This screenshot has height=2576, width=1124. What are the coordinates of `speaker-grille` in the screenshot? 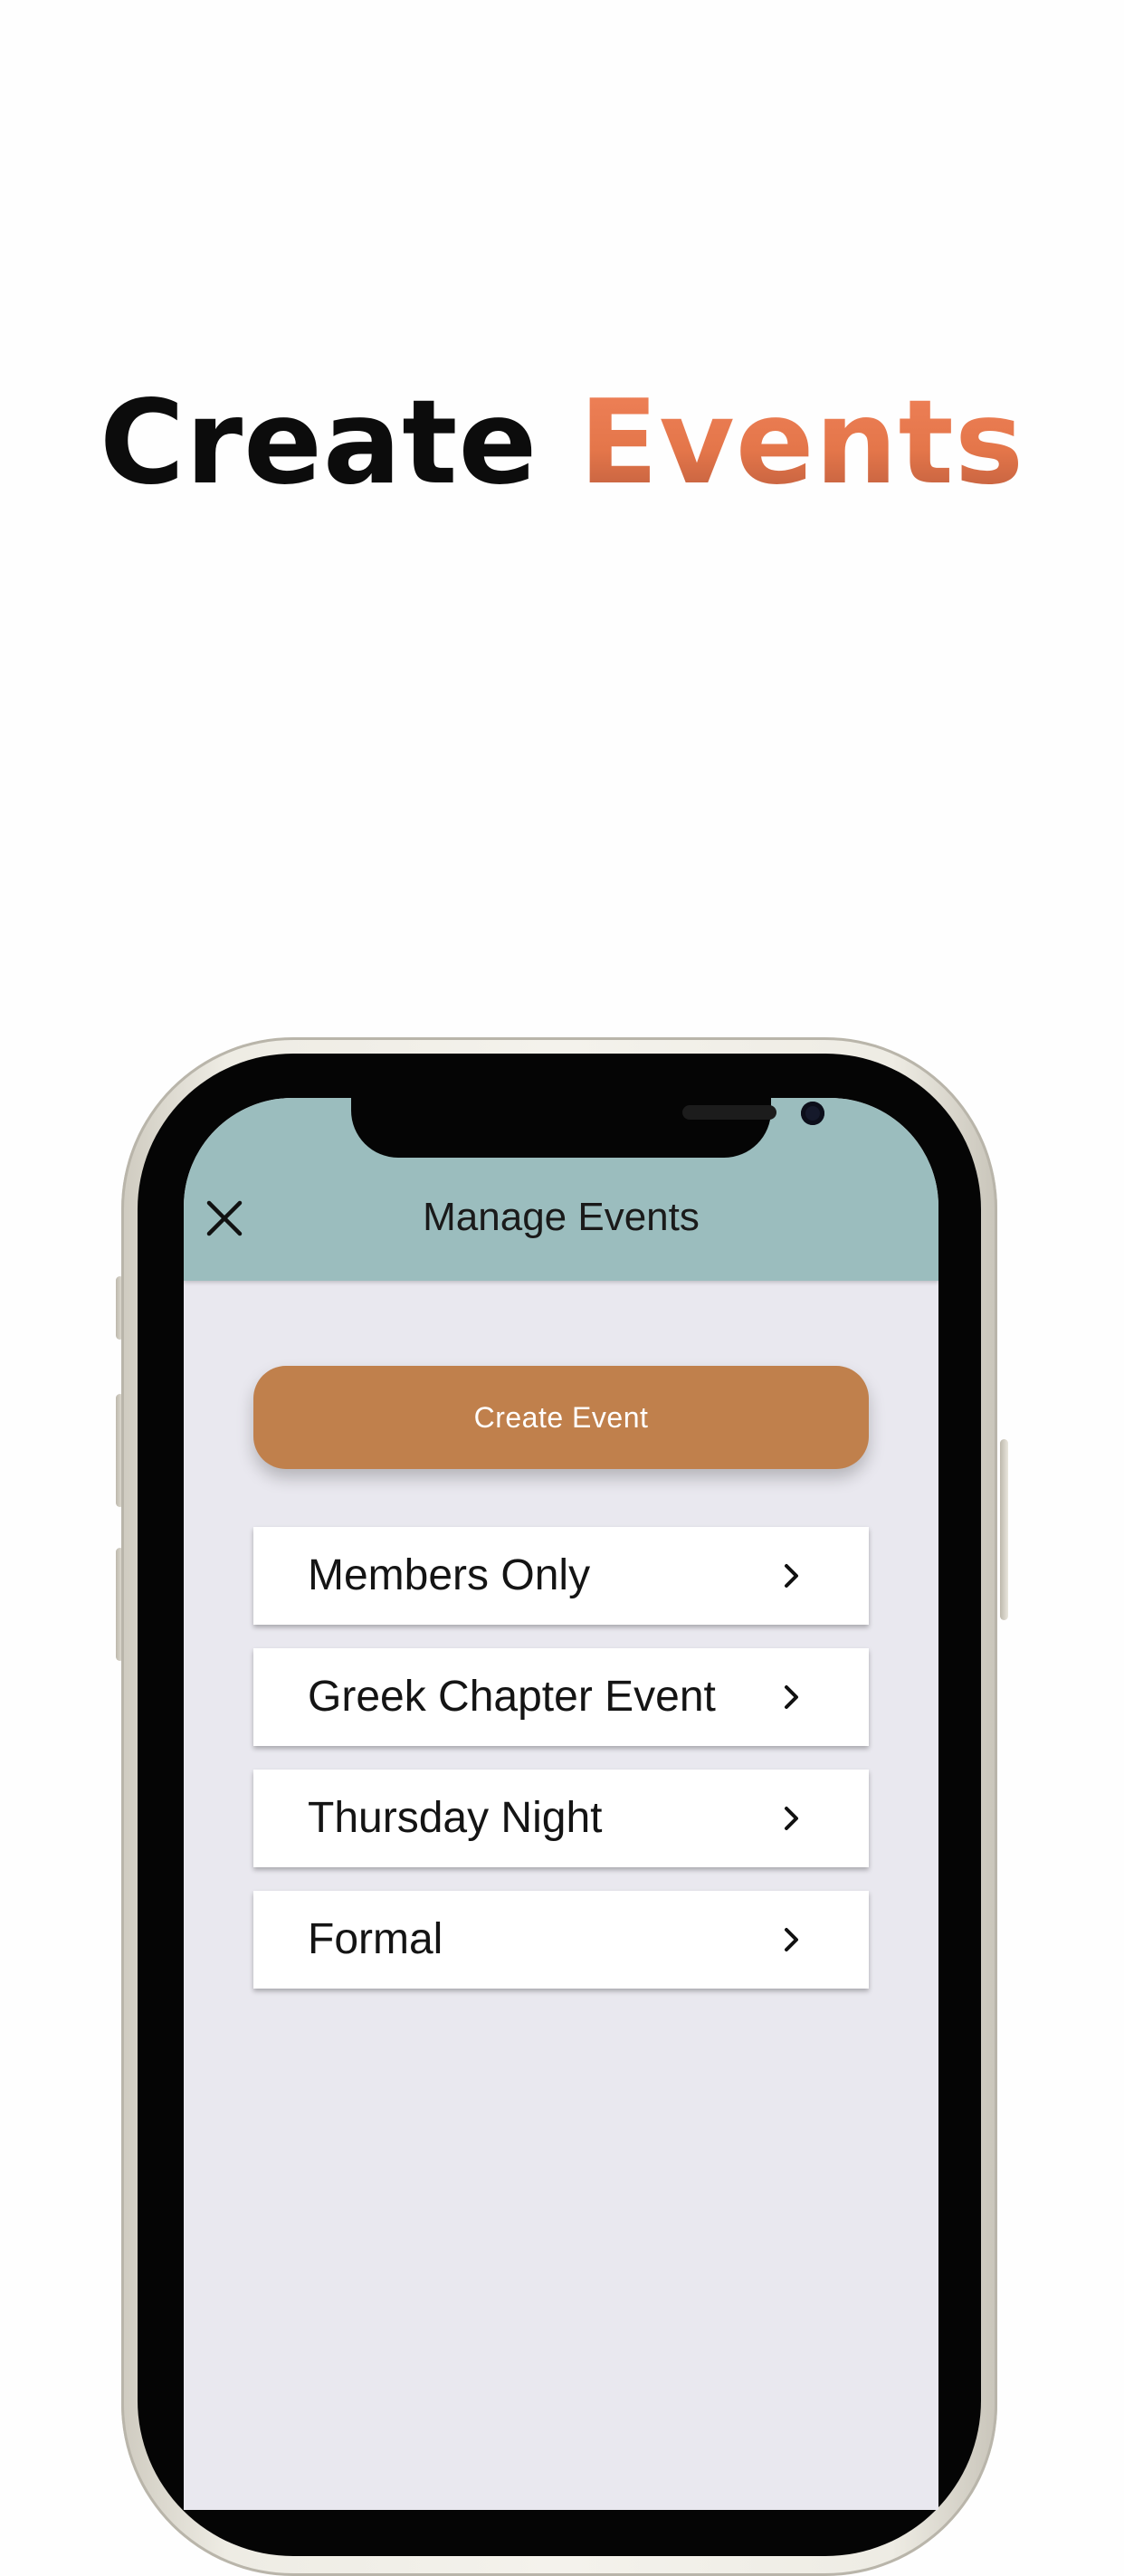 It's located at (729, 1112).